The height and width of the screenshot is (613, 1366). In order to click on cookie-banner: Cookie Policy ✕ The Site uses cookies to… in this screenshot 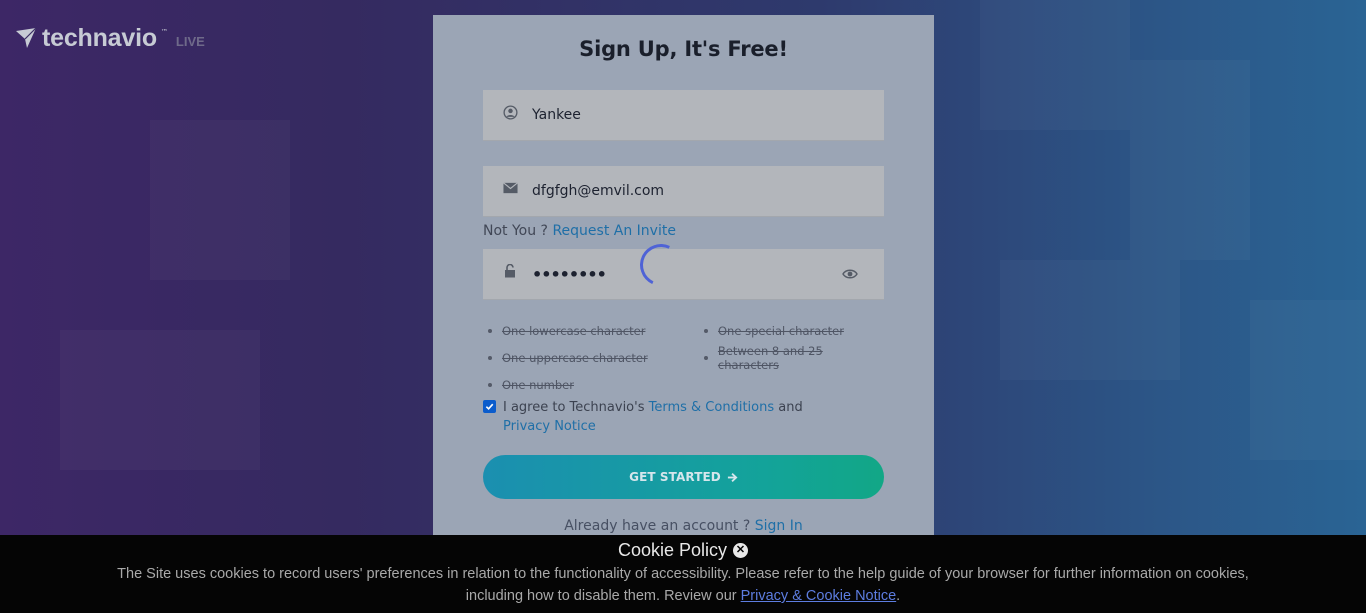, I will do `click(683, 574)`.